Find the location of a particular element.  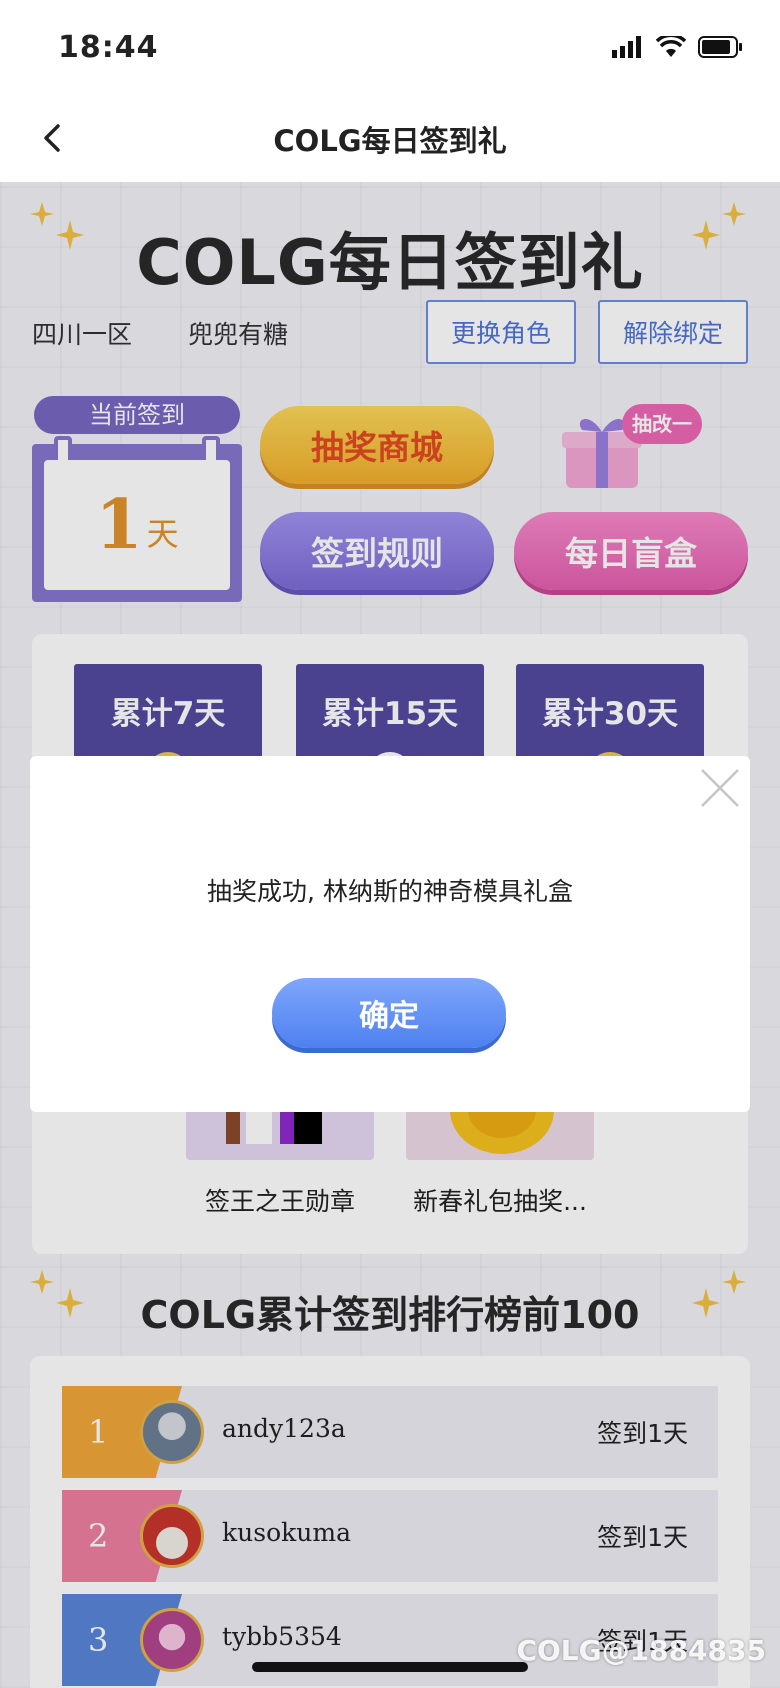

nav-bar: COLG每日签到礼 is located at coordinates (390, 139).